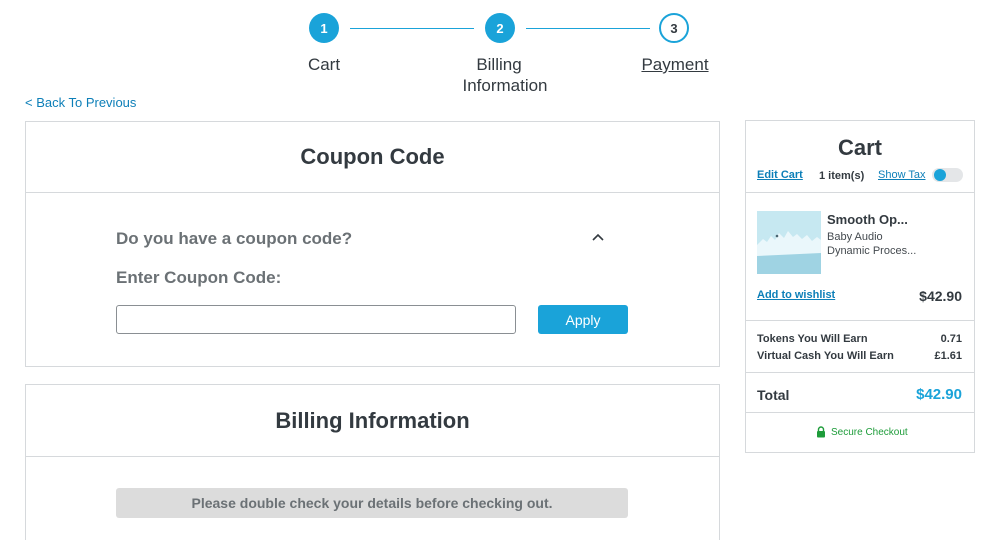 This screenshot has width=994, height=540. I want to click on secure-checkout: Secure Checkout, so click(862, 432).